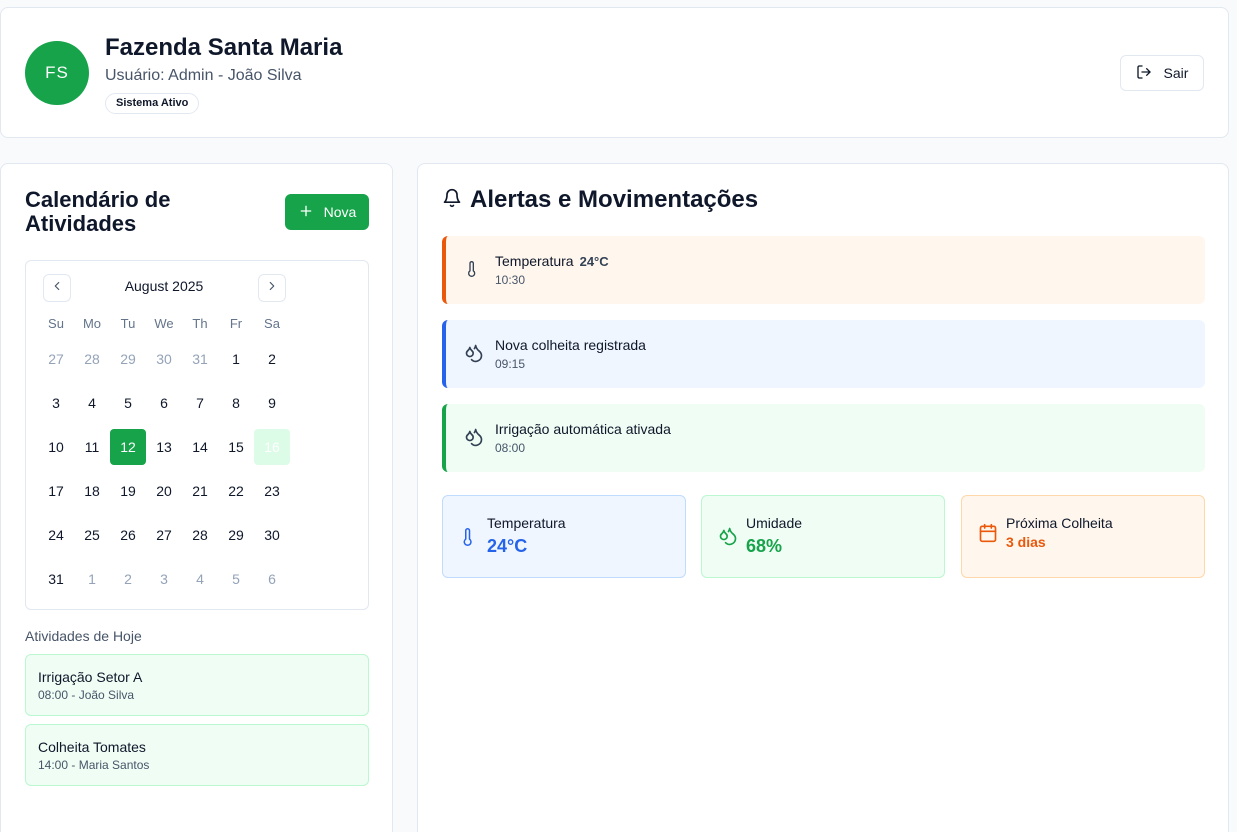  I want to click on weekday-label: Mo, so click(92, 323).